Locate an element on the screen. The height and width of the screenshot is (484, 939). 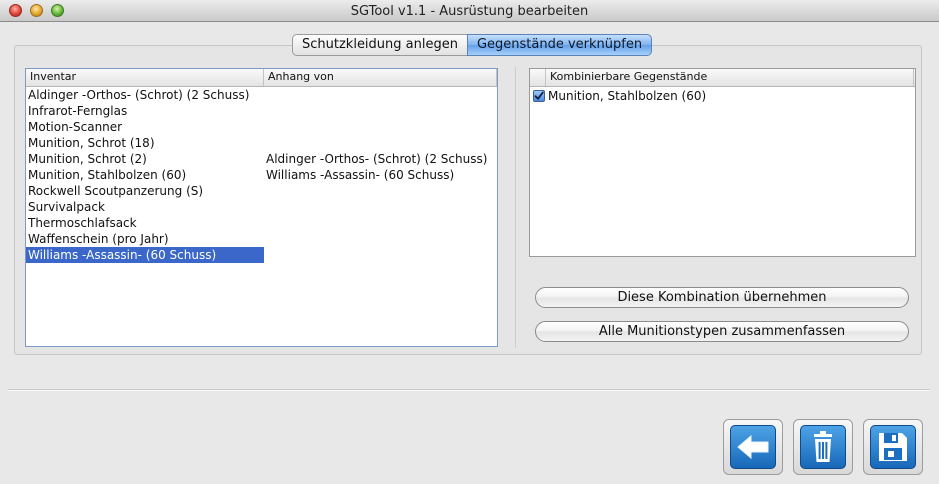
arrow-left-icon is located at coordinates (753, 447).